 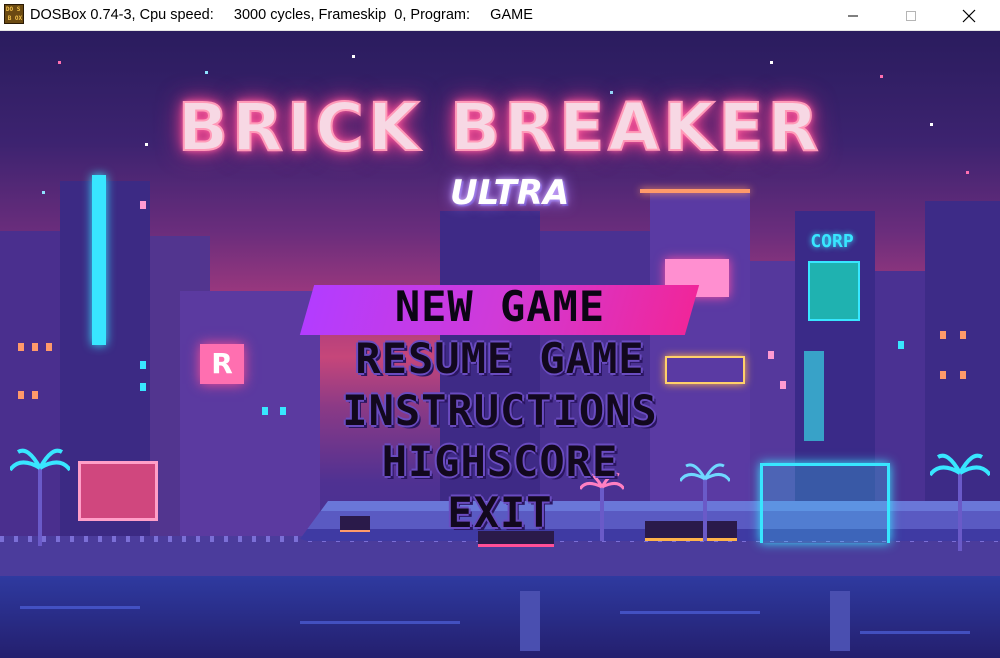 I want to click on menu-item-exit: EXIT, so click(x=500, y=512).